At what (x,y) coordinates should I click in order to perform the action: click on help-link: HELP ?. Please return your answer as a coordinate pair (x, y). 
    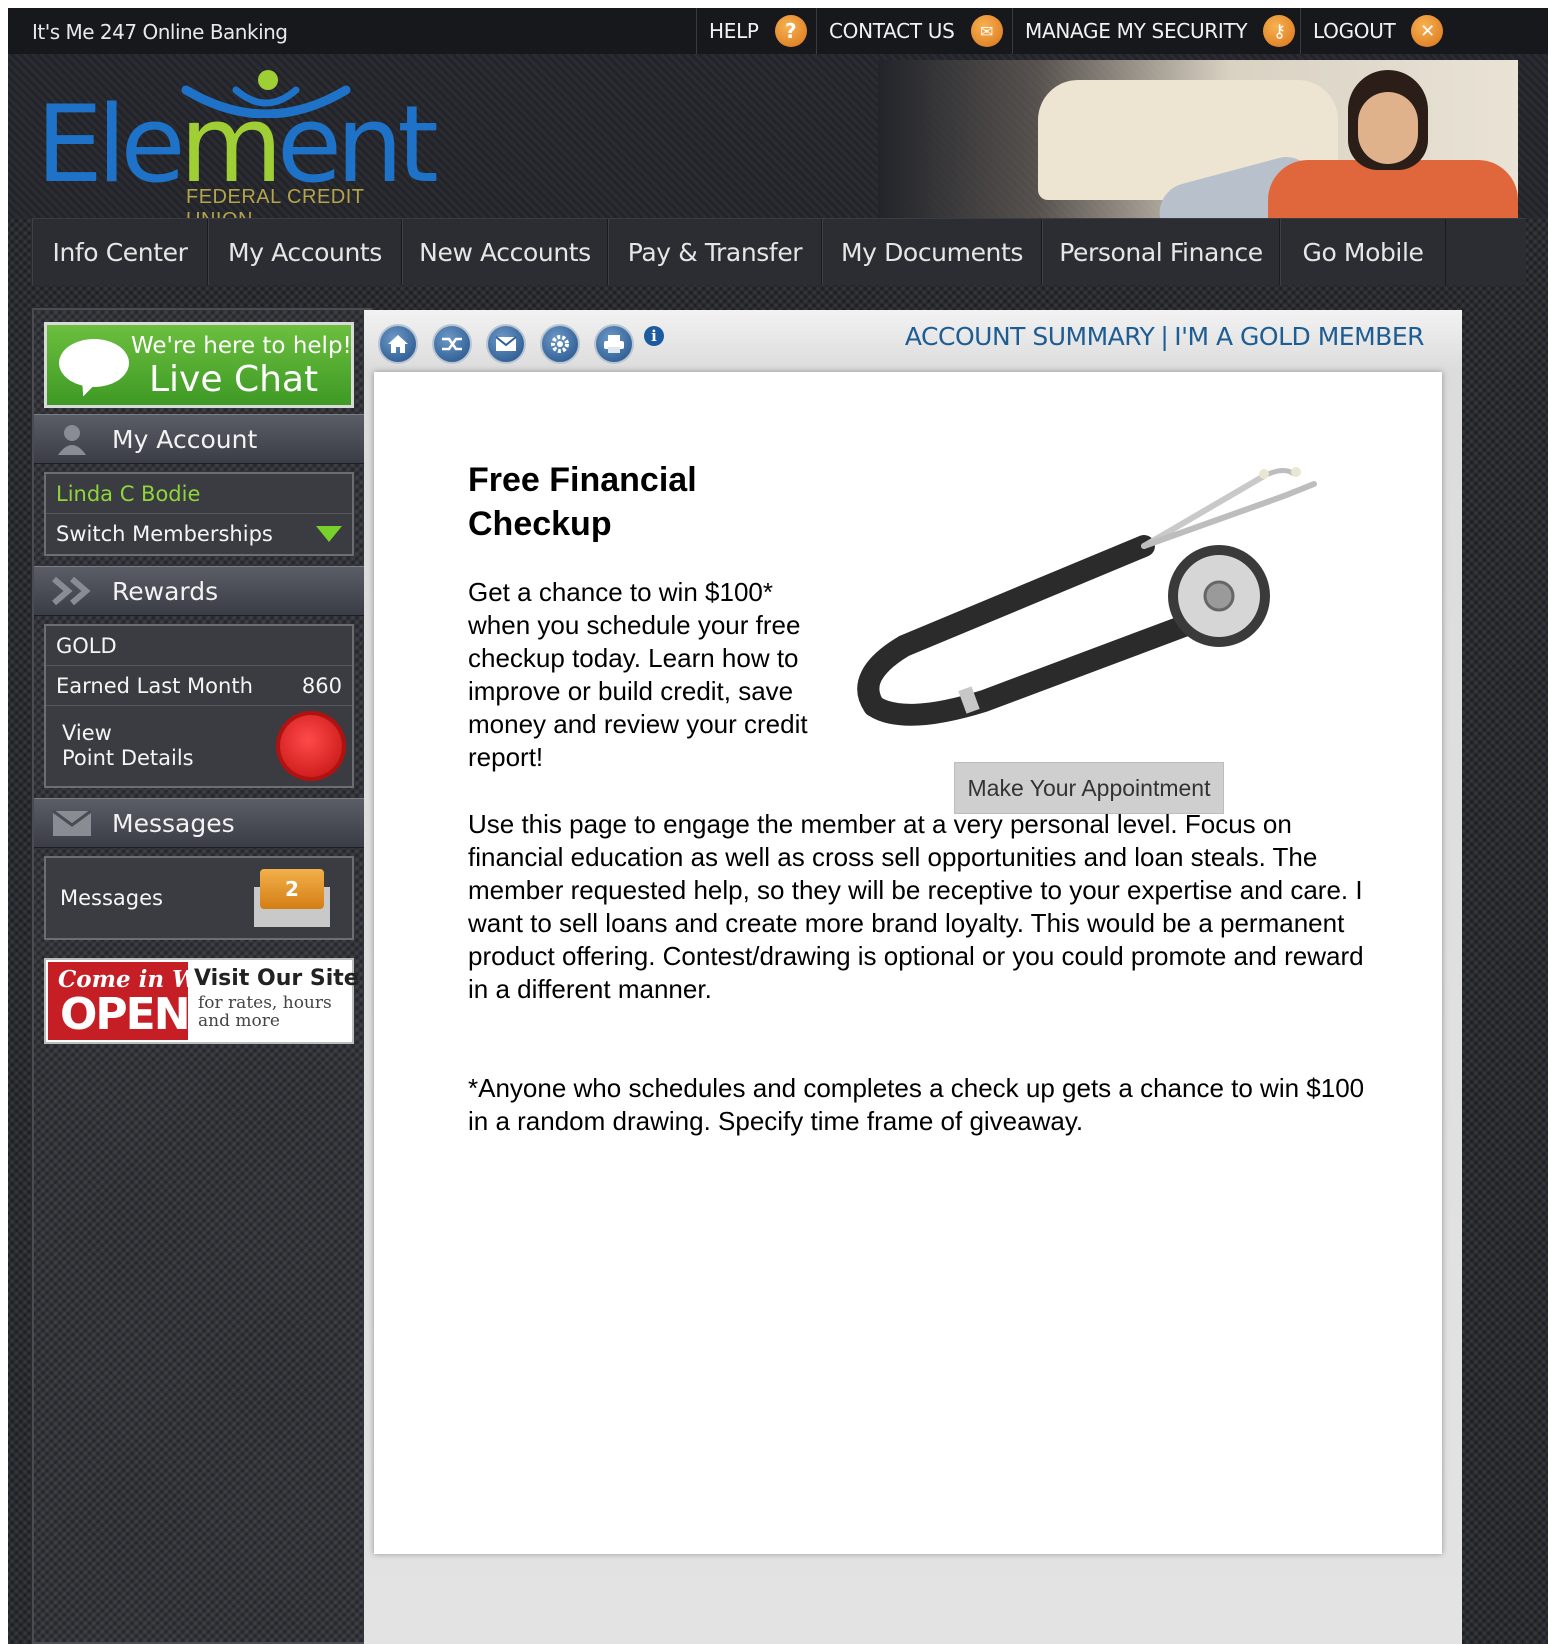
    Looking at the image, I should click on (756, 31).